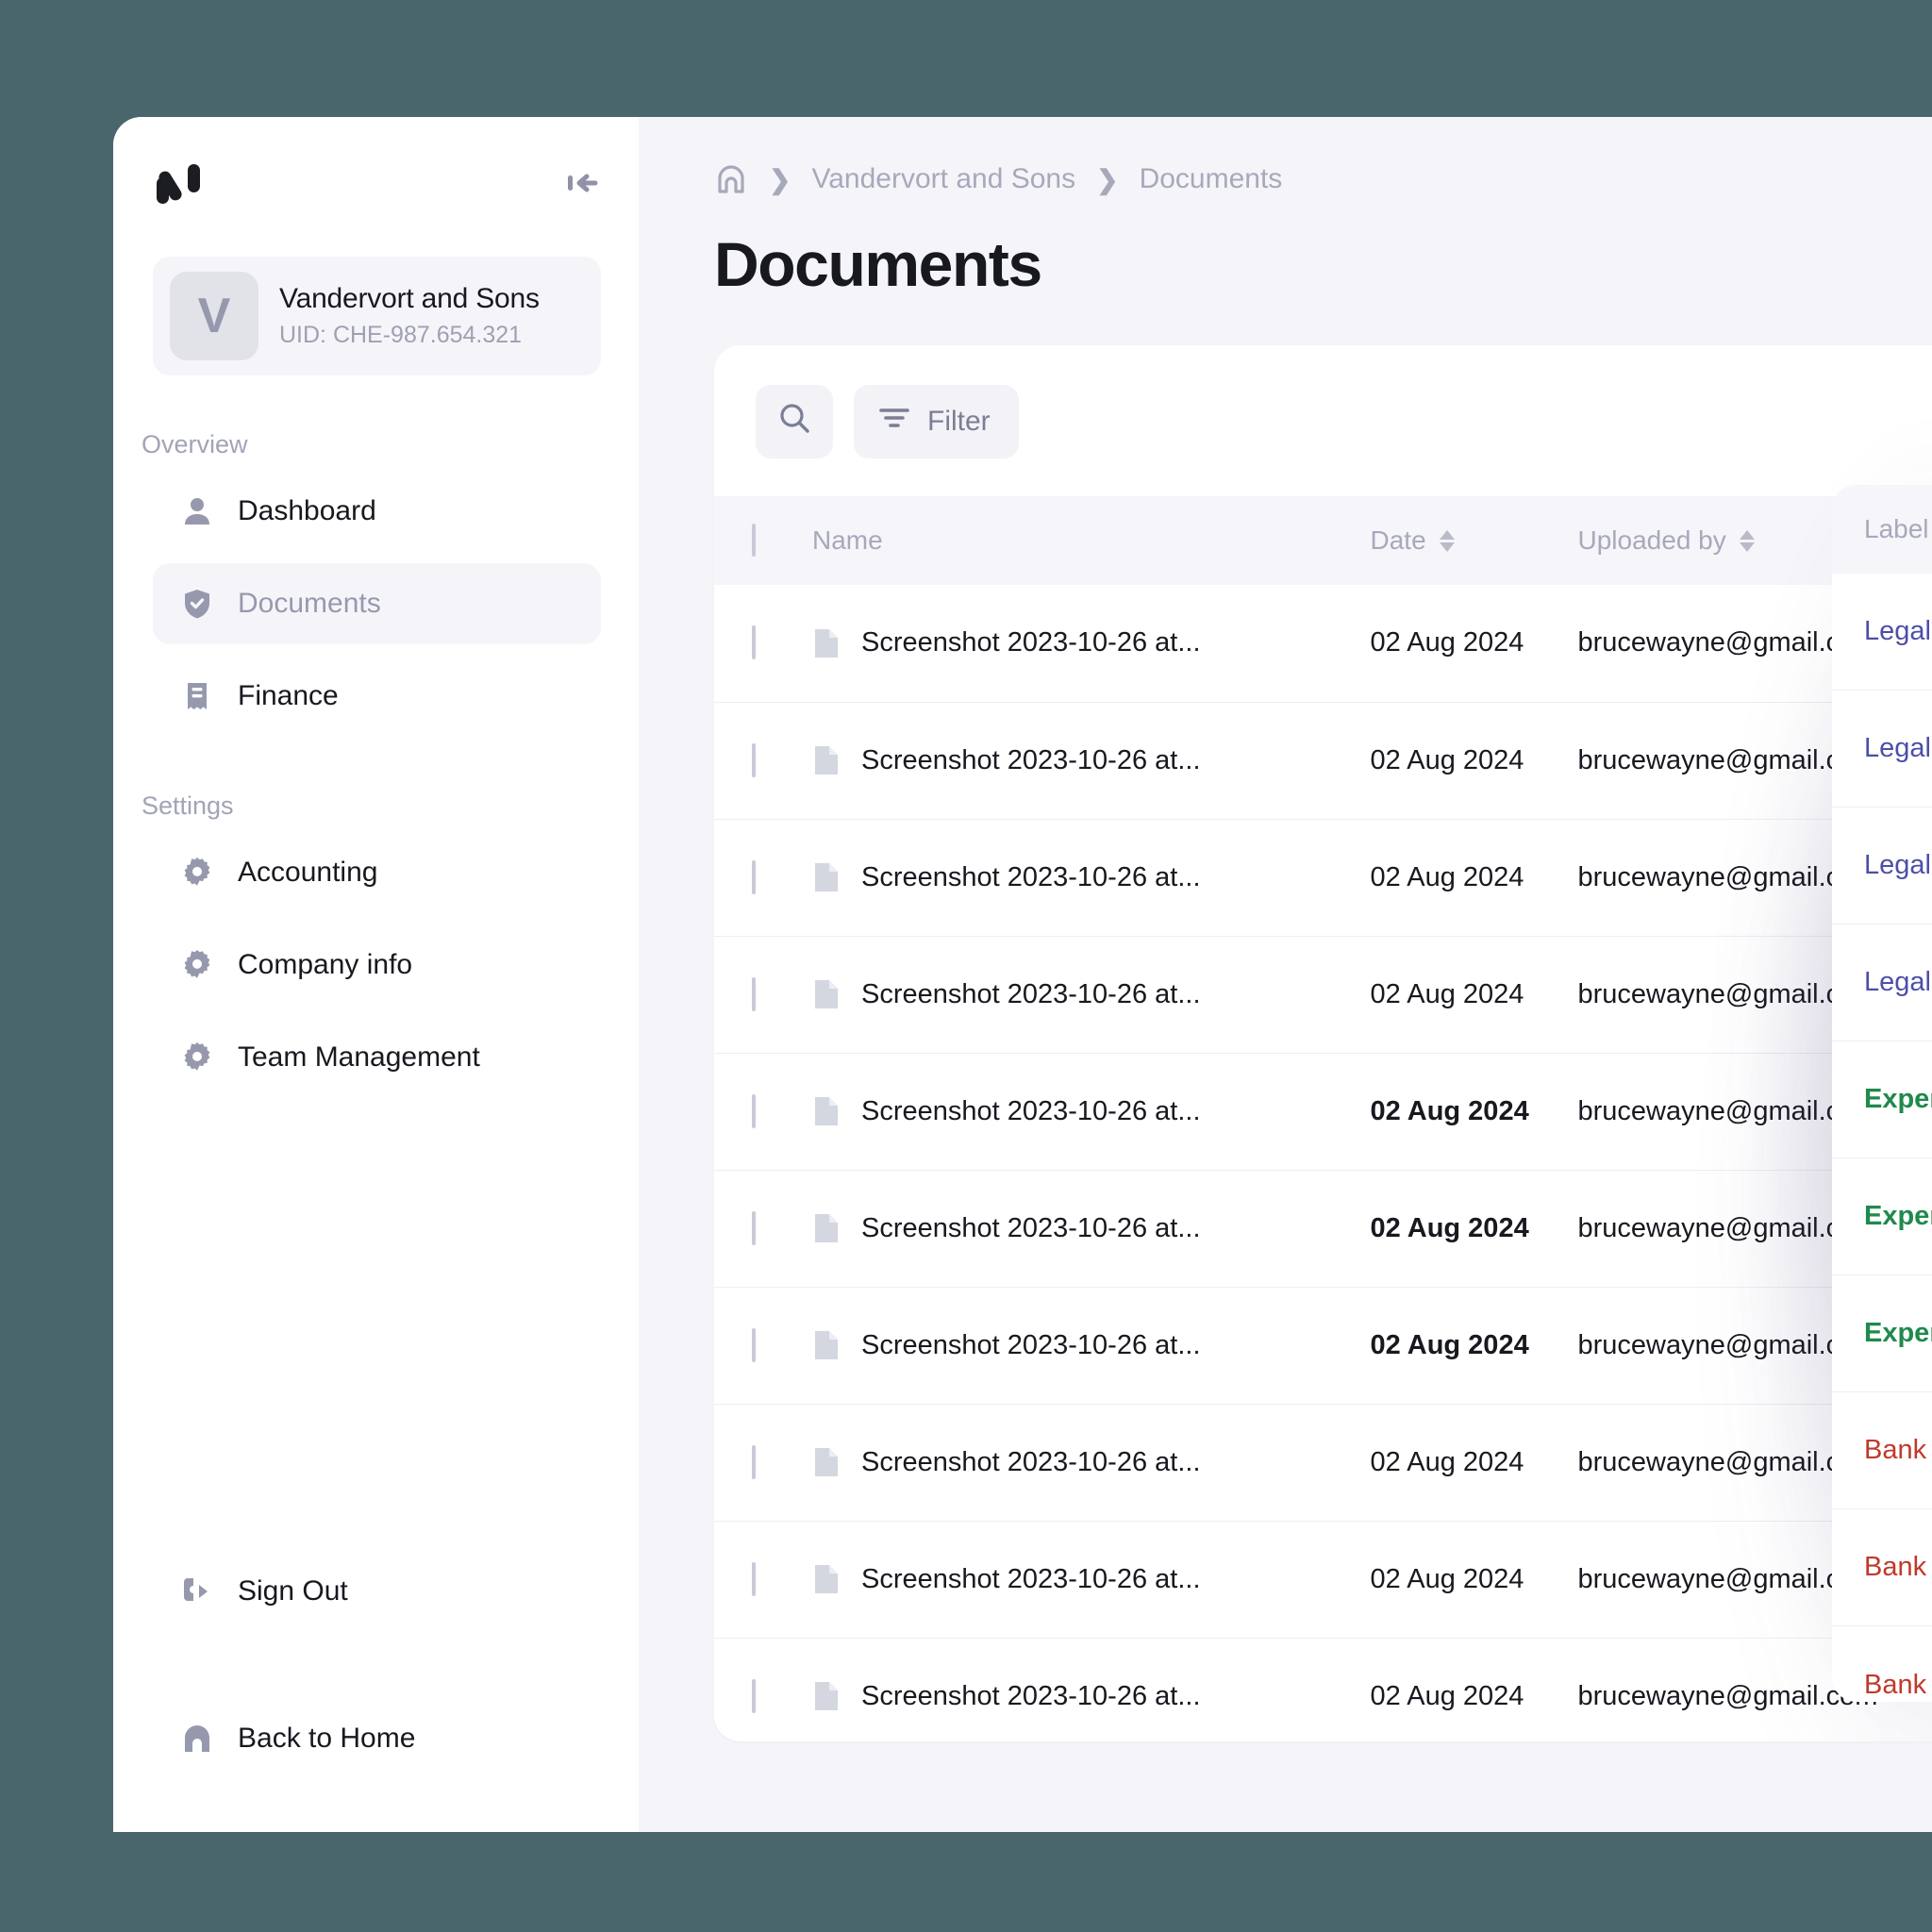  I want to click on back-to-home-button: Back to Home, so click(377, 1738).